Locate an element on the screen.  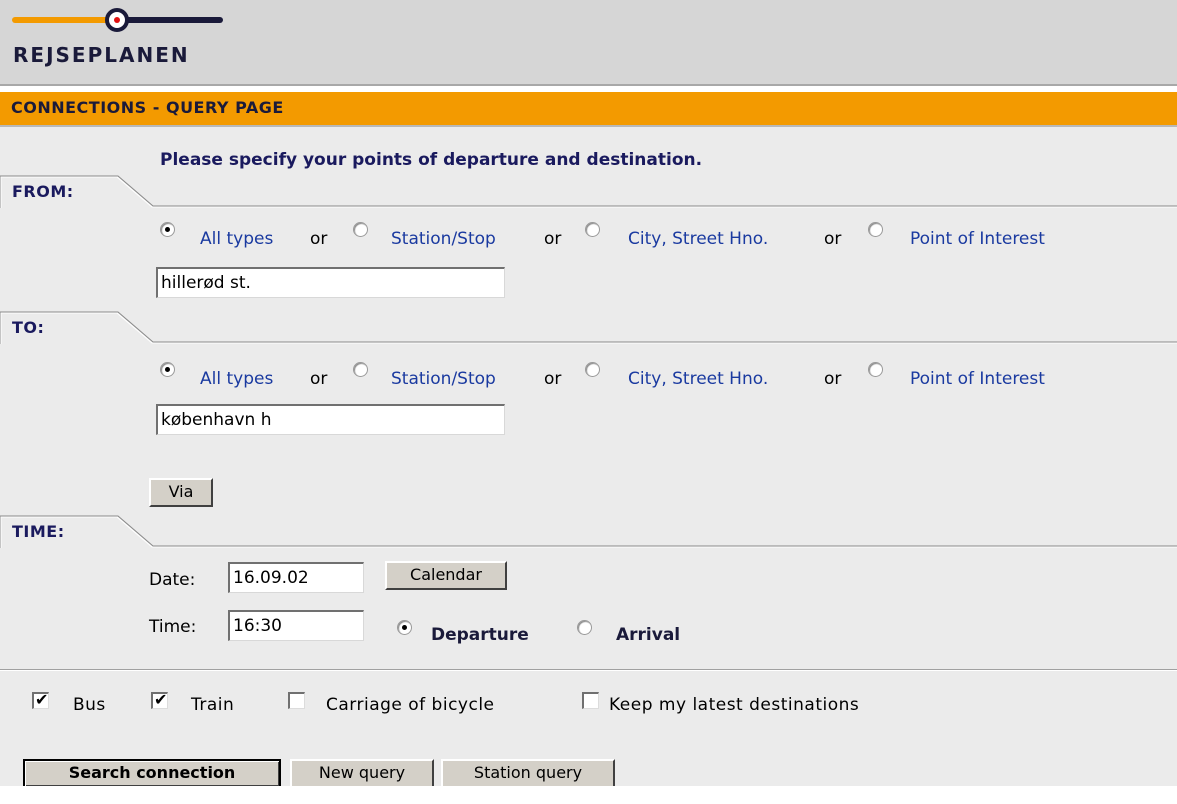
new-query-button: New query is located at coordinates (362, 773).